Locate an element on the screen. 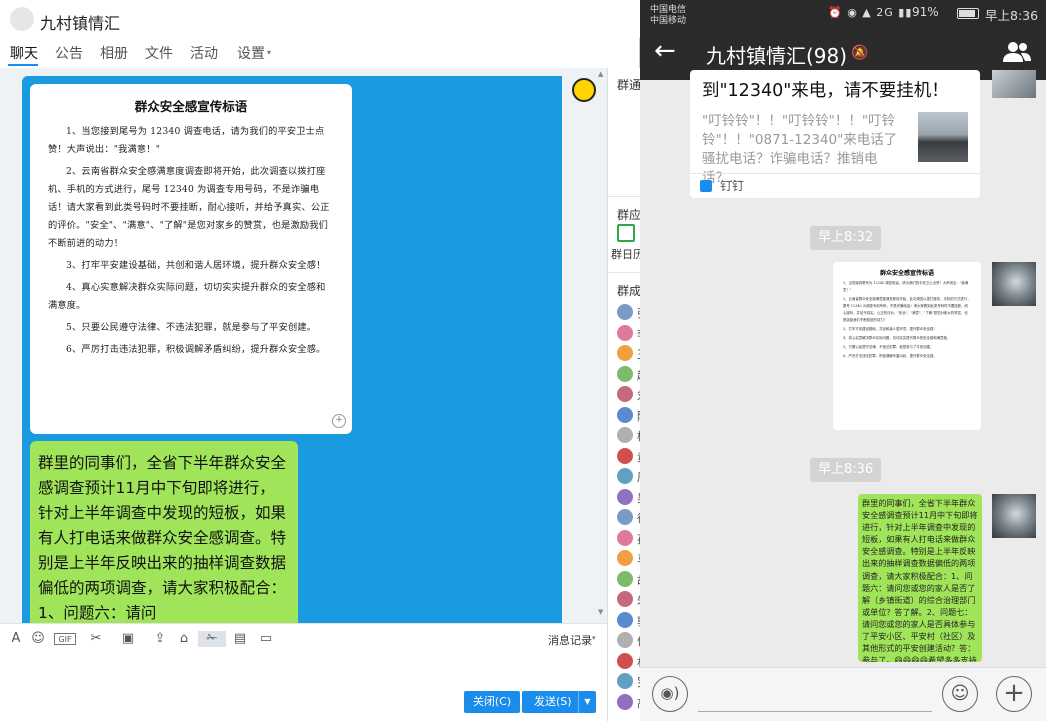  group-members-icon is located at coordinates (1017, 52).